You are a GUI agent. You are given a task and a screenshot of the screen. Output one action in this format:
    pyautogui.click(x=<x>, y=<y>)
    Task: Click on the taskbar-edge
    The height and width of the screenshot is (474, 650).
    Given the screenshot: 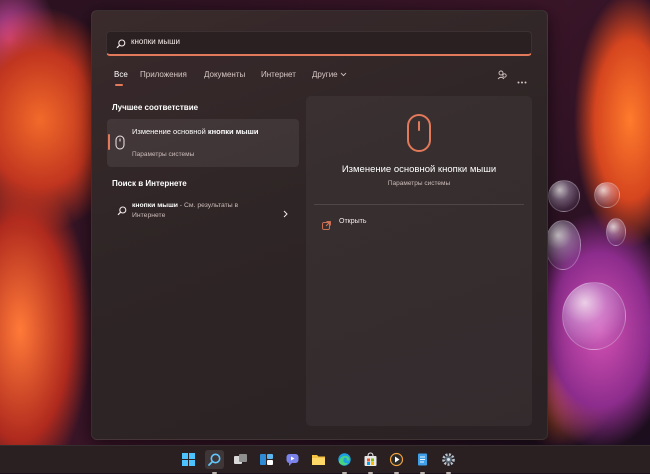 What is the action you would take?
    pyautogui.click(x=344, y=462)
    